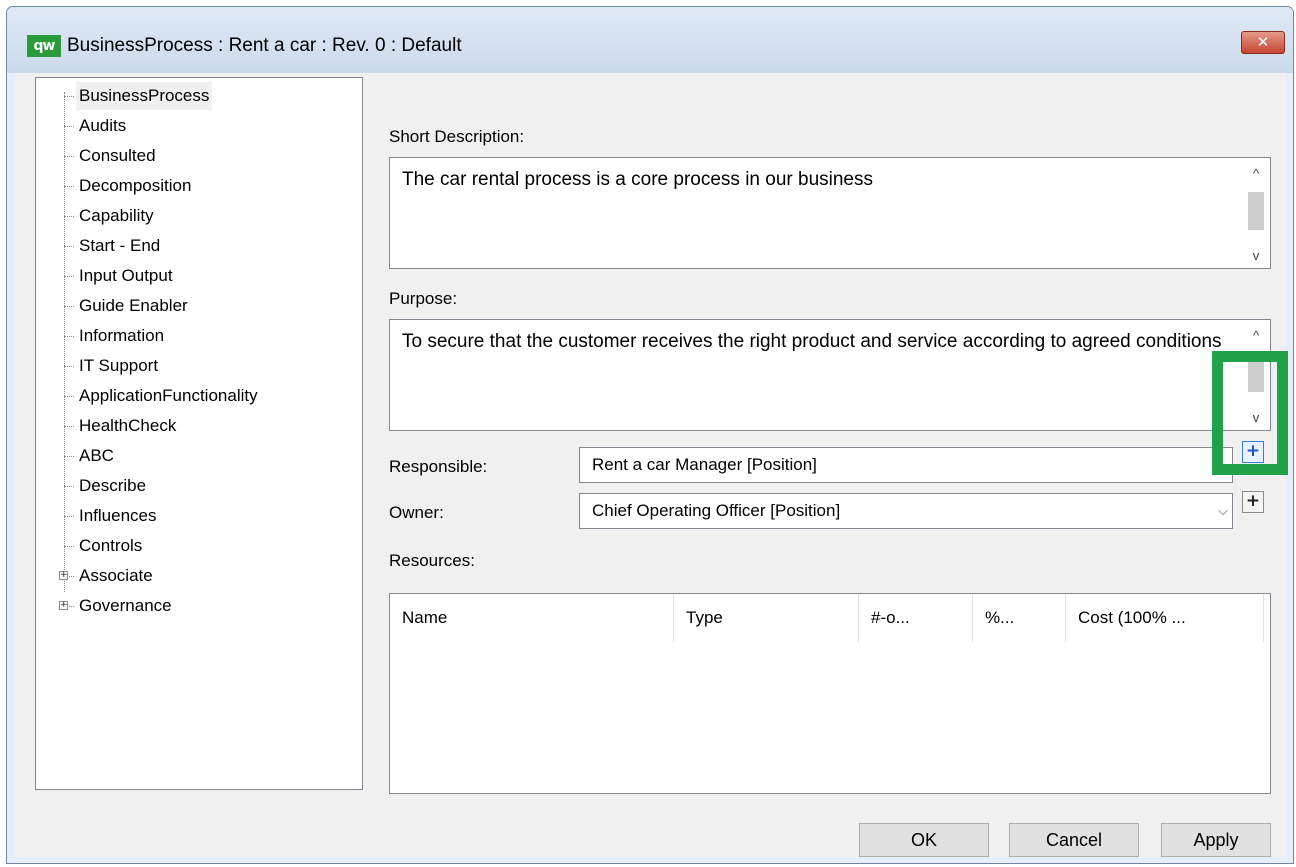 The width and height of the screenshot is (1296, 867). Describe the element at coordinates (1216, 840) in the screenshot. I see `apply-button: Apply` at that location.